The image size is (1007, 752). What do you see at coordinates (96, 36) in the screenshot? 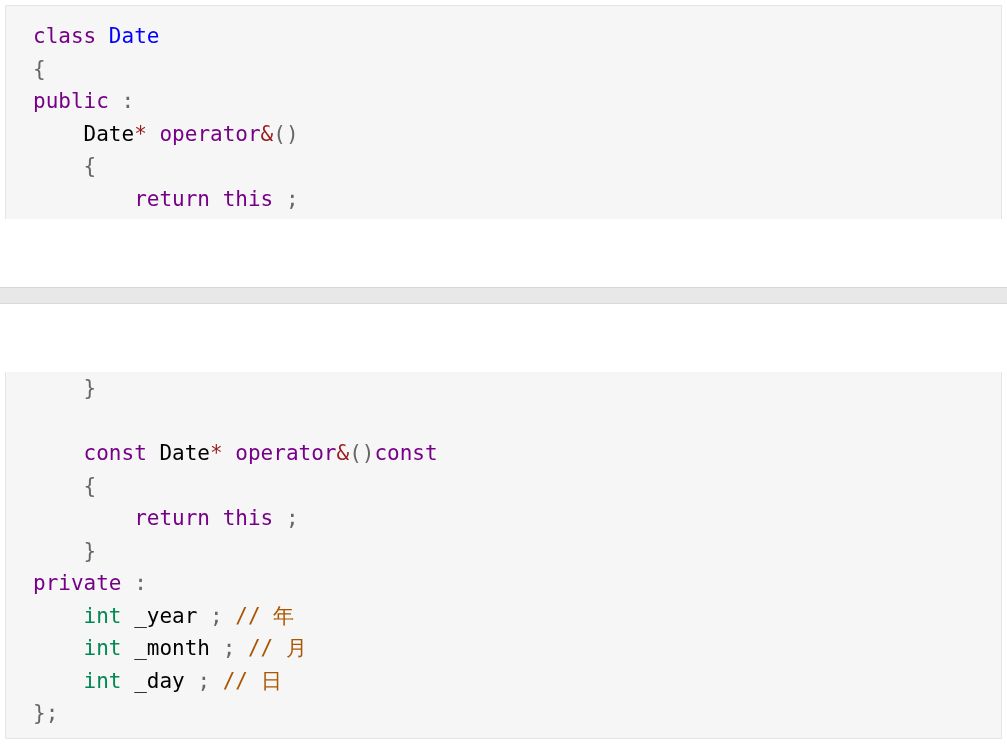
I see `code-line: class Date` at bounding box center [96, 36].